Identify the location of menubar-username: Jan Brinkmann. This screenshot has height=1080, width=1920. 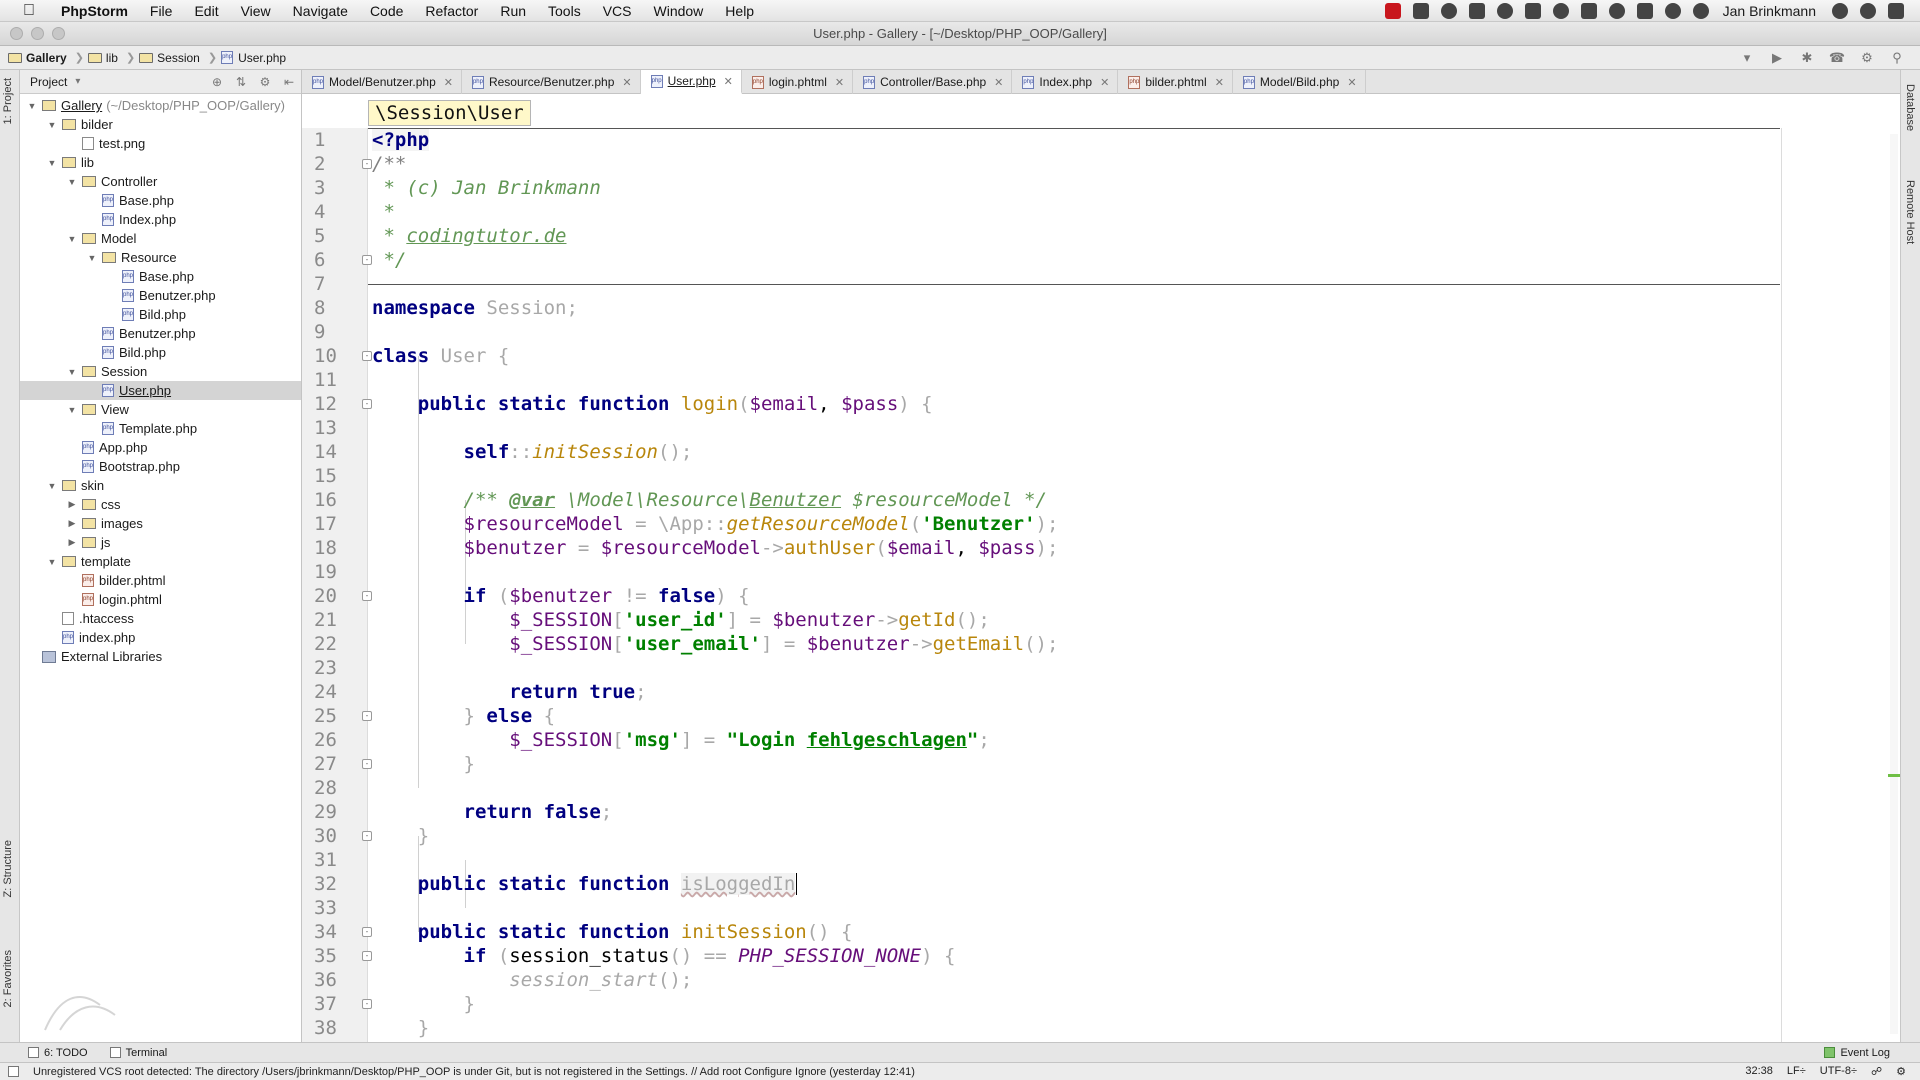
(1769, 11).